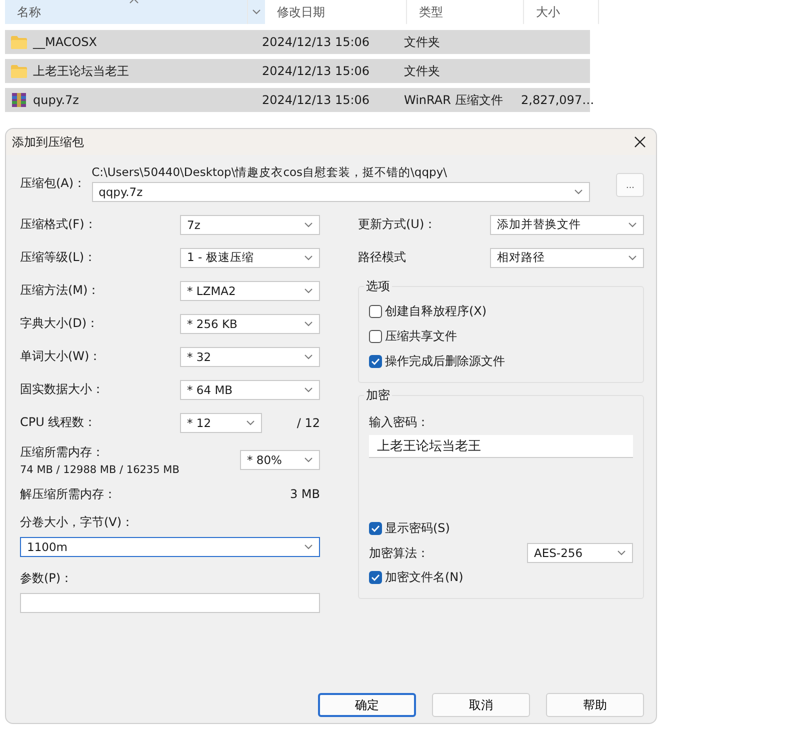 The height and width of the screenshot is (738, 800). Describe the element at coordinates (61, 356) in the screenshot. I see `field-label: 单词大小(W)：` at that location.